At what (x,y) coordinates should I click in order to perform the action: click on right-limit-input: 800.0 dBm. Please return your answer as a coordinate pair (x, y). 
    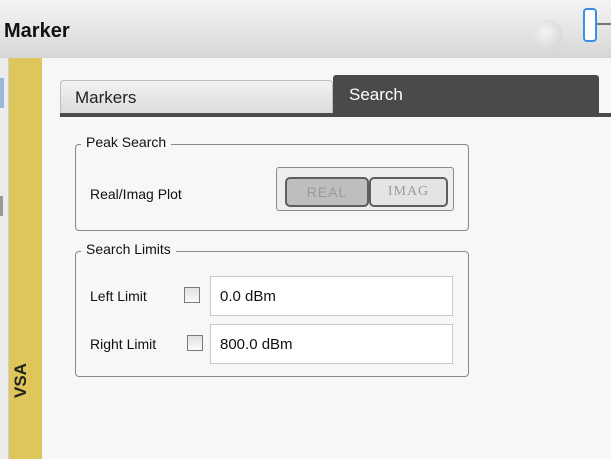
    Looking at the image, I should click on (331, 344).